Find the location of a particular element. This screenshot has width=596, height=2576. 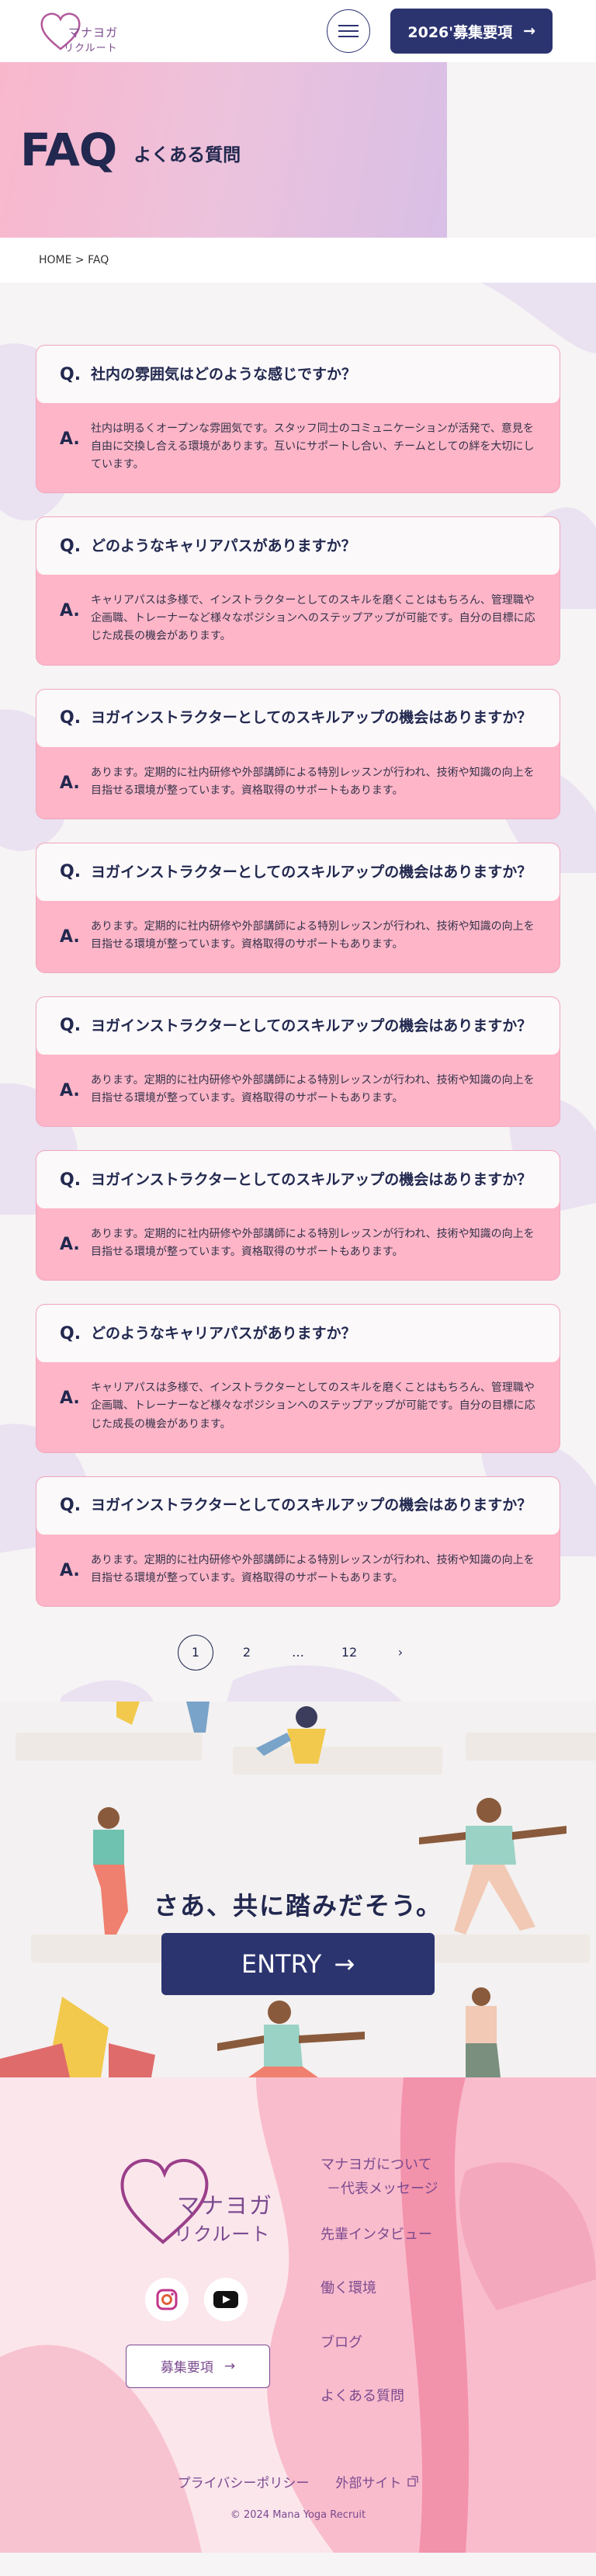

external-site-link: 外部サイト is located at coordinates (376, 2481).